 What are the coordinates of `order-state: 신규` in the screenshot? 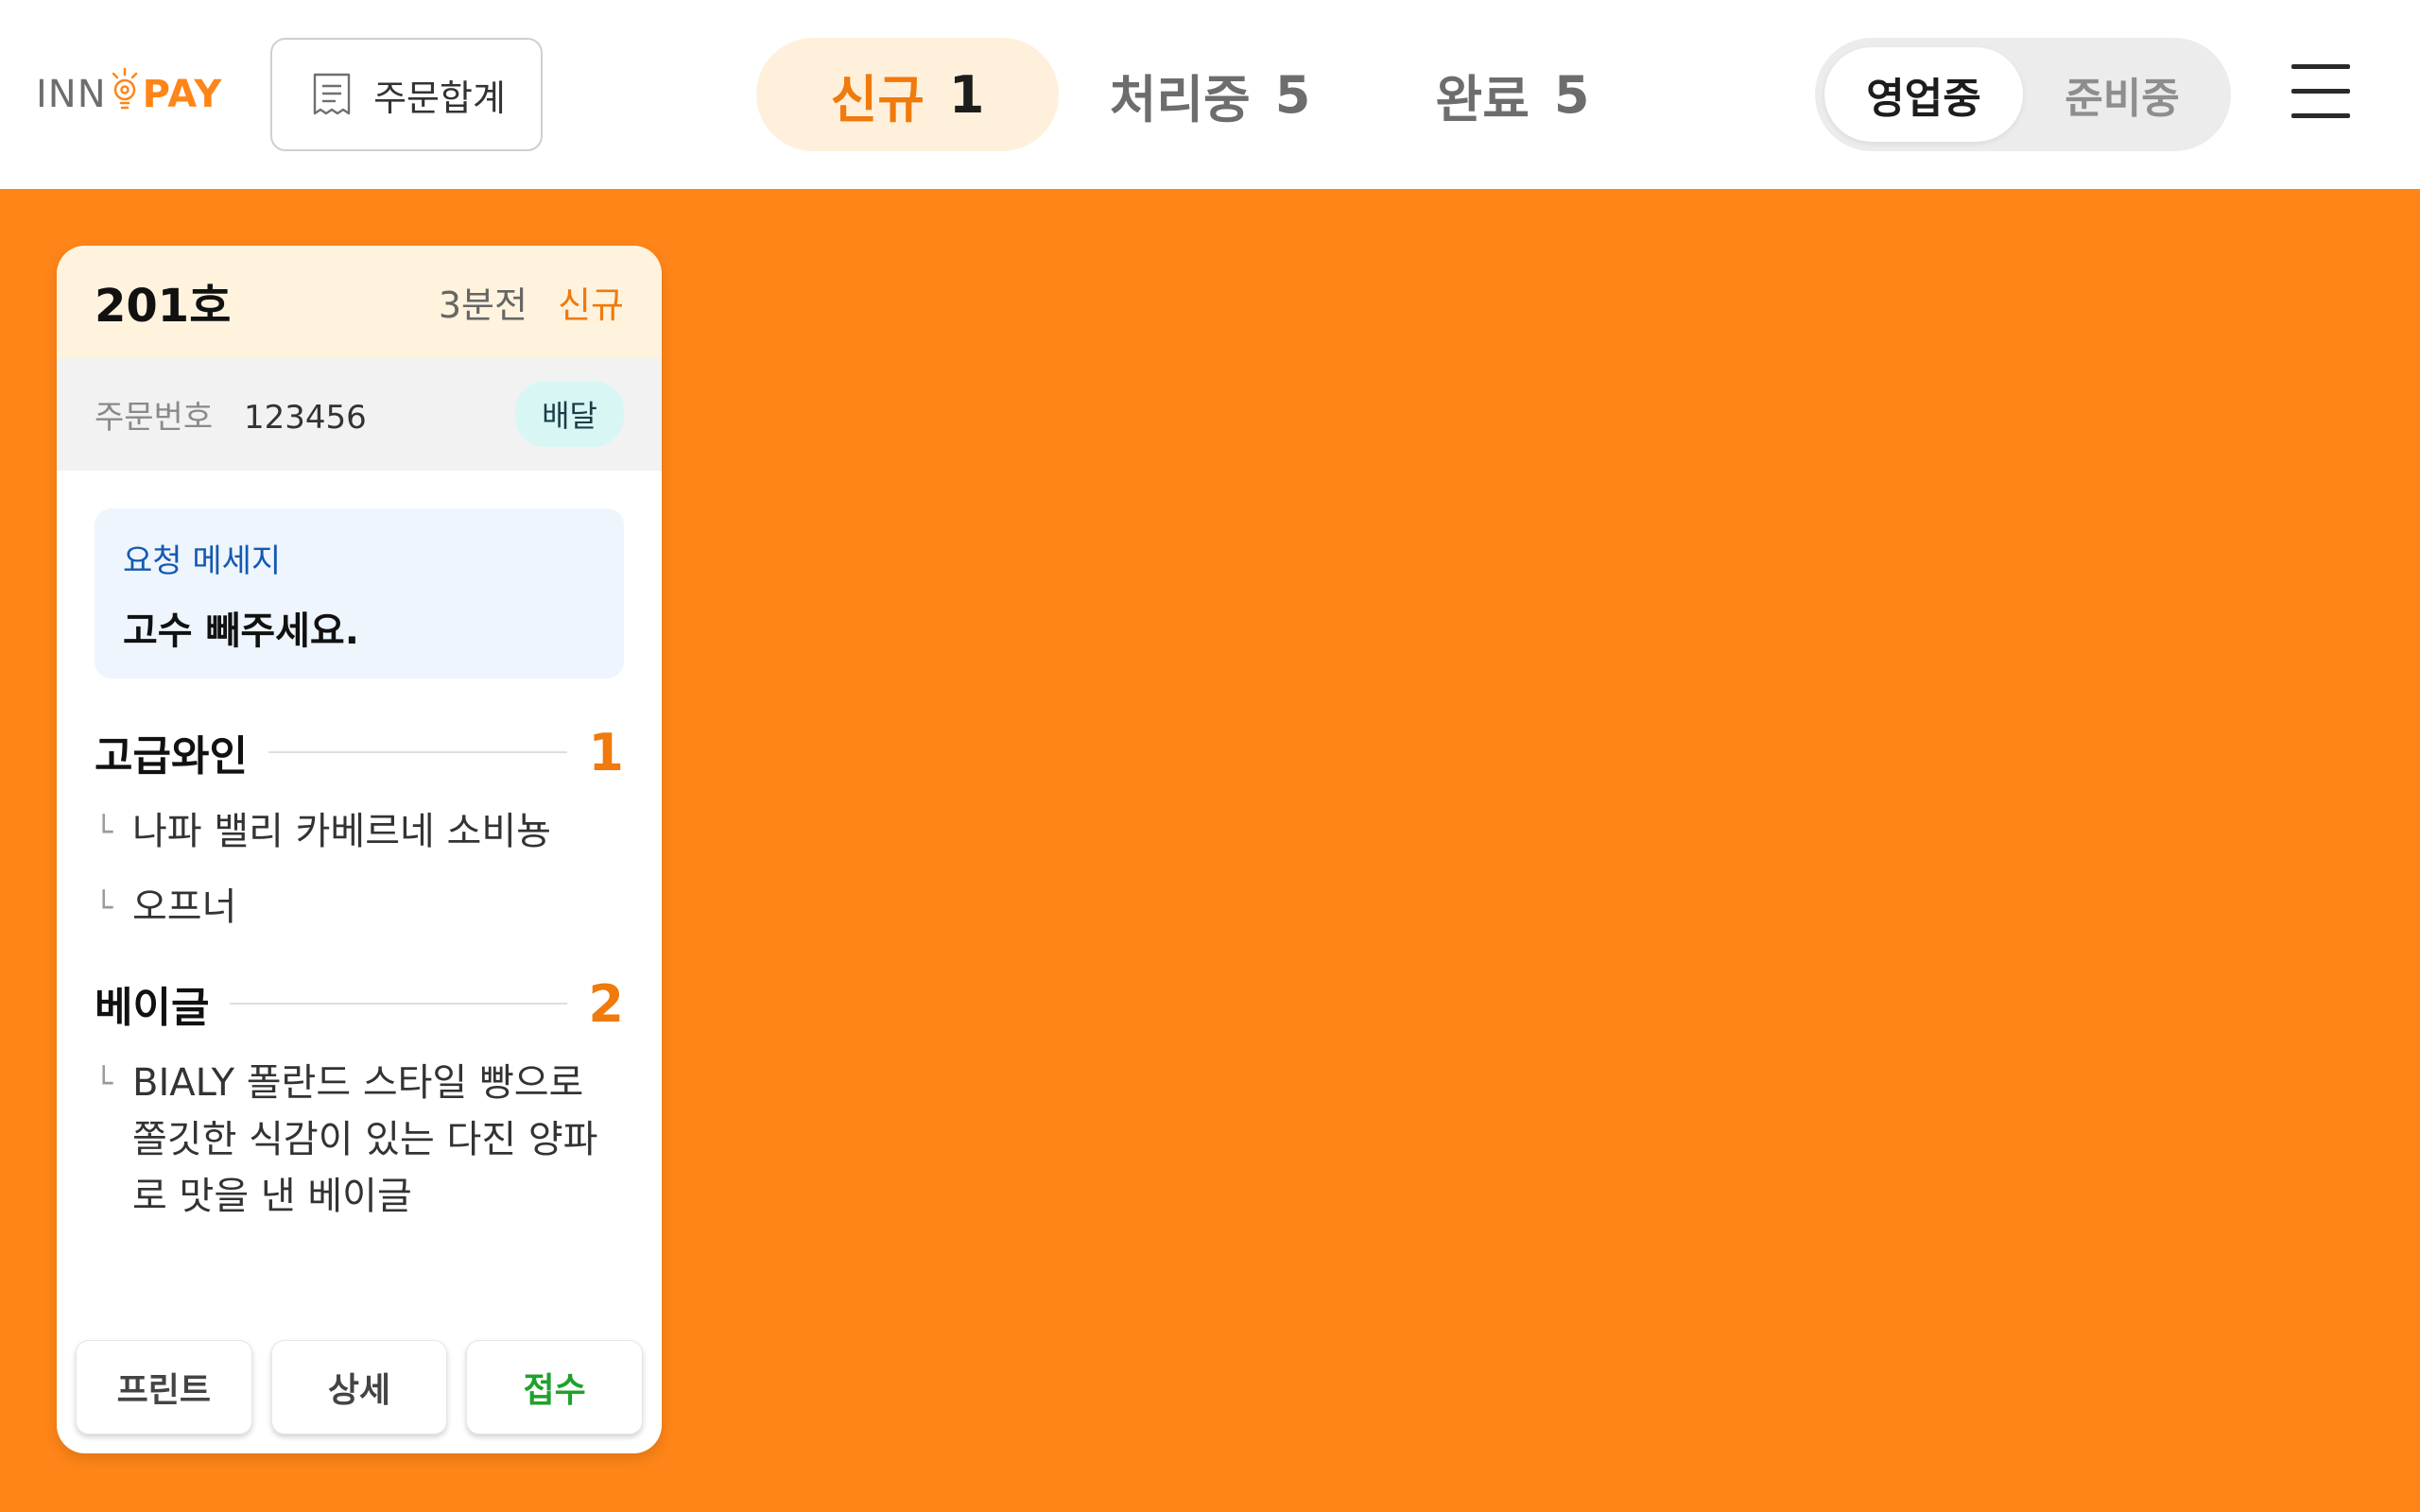 It's located at (591, 305).